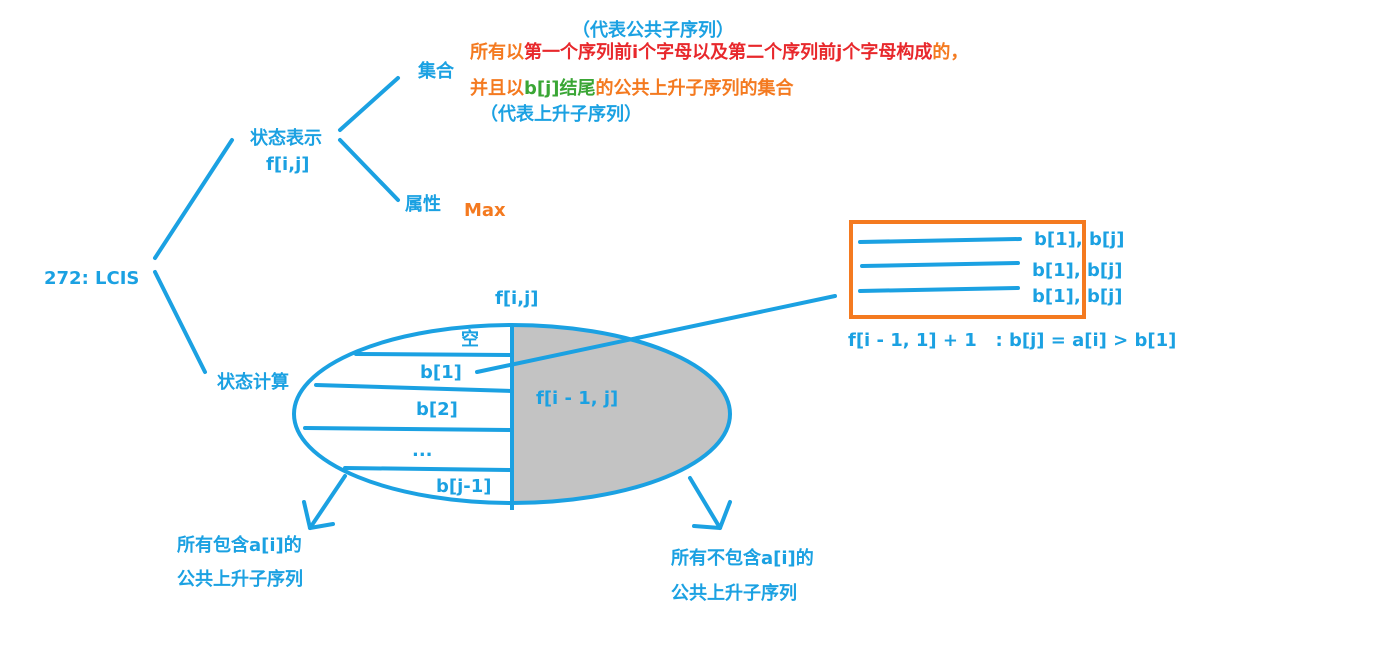  I want to click on ellipse-row-0: 空, so click(470, 339).